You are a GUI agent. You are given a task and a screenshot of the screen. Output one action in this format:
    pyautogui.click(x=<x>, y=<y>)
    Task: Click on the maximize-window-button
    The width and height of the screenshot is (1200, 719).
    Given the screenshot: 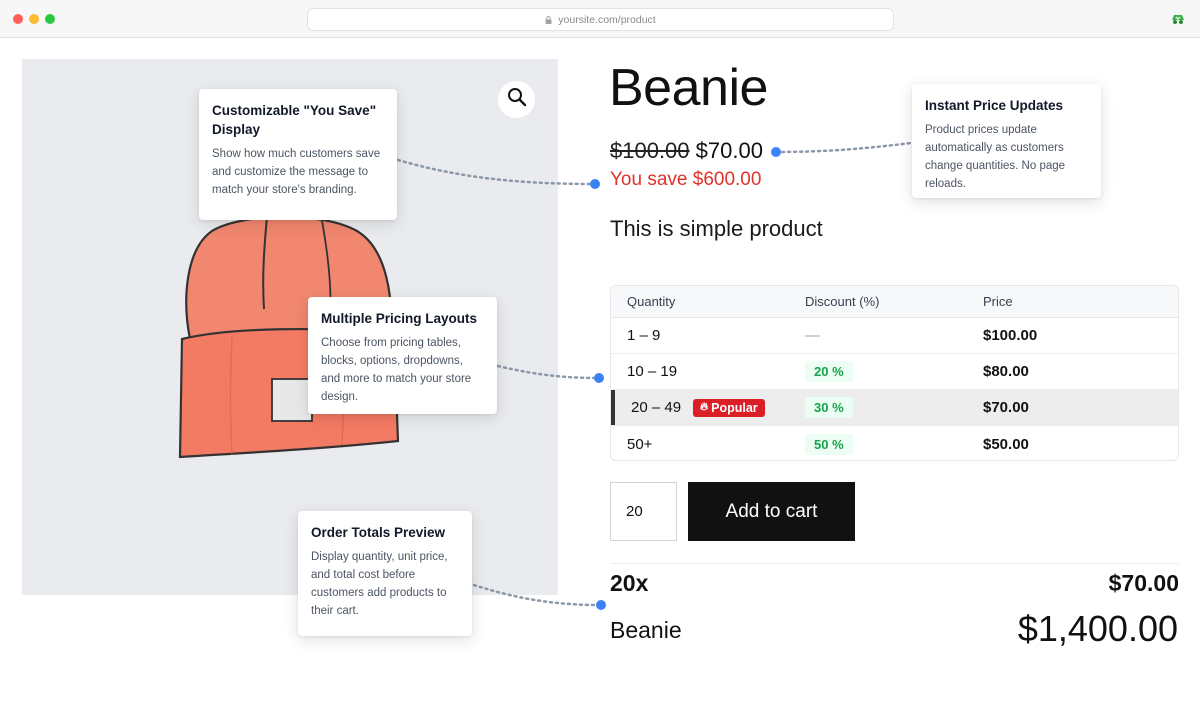 What is the action you would take?
    pyautogui.click(x=50, y=19)
    